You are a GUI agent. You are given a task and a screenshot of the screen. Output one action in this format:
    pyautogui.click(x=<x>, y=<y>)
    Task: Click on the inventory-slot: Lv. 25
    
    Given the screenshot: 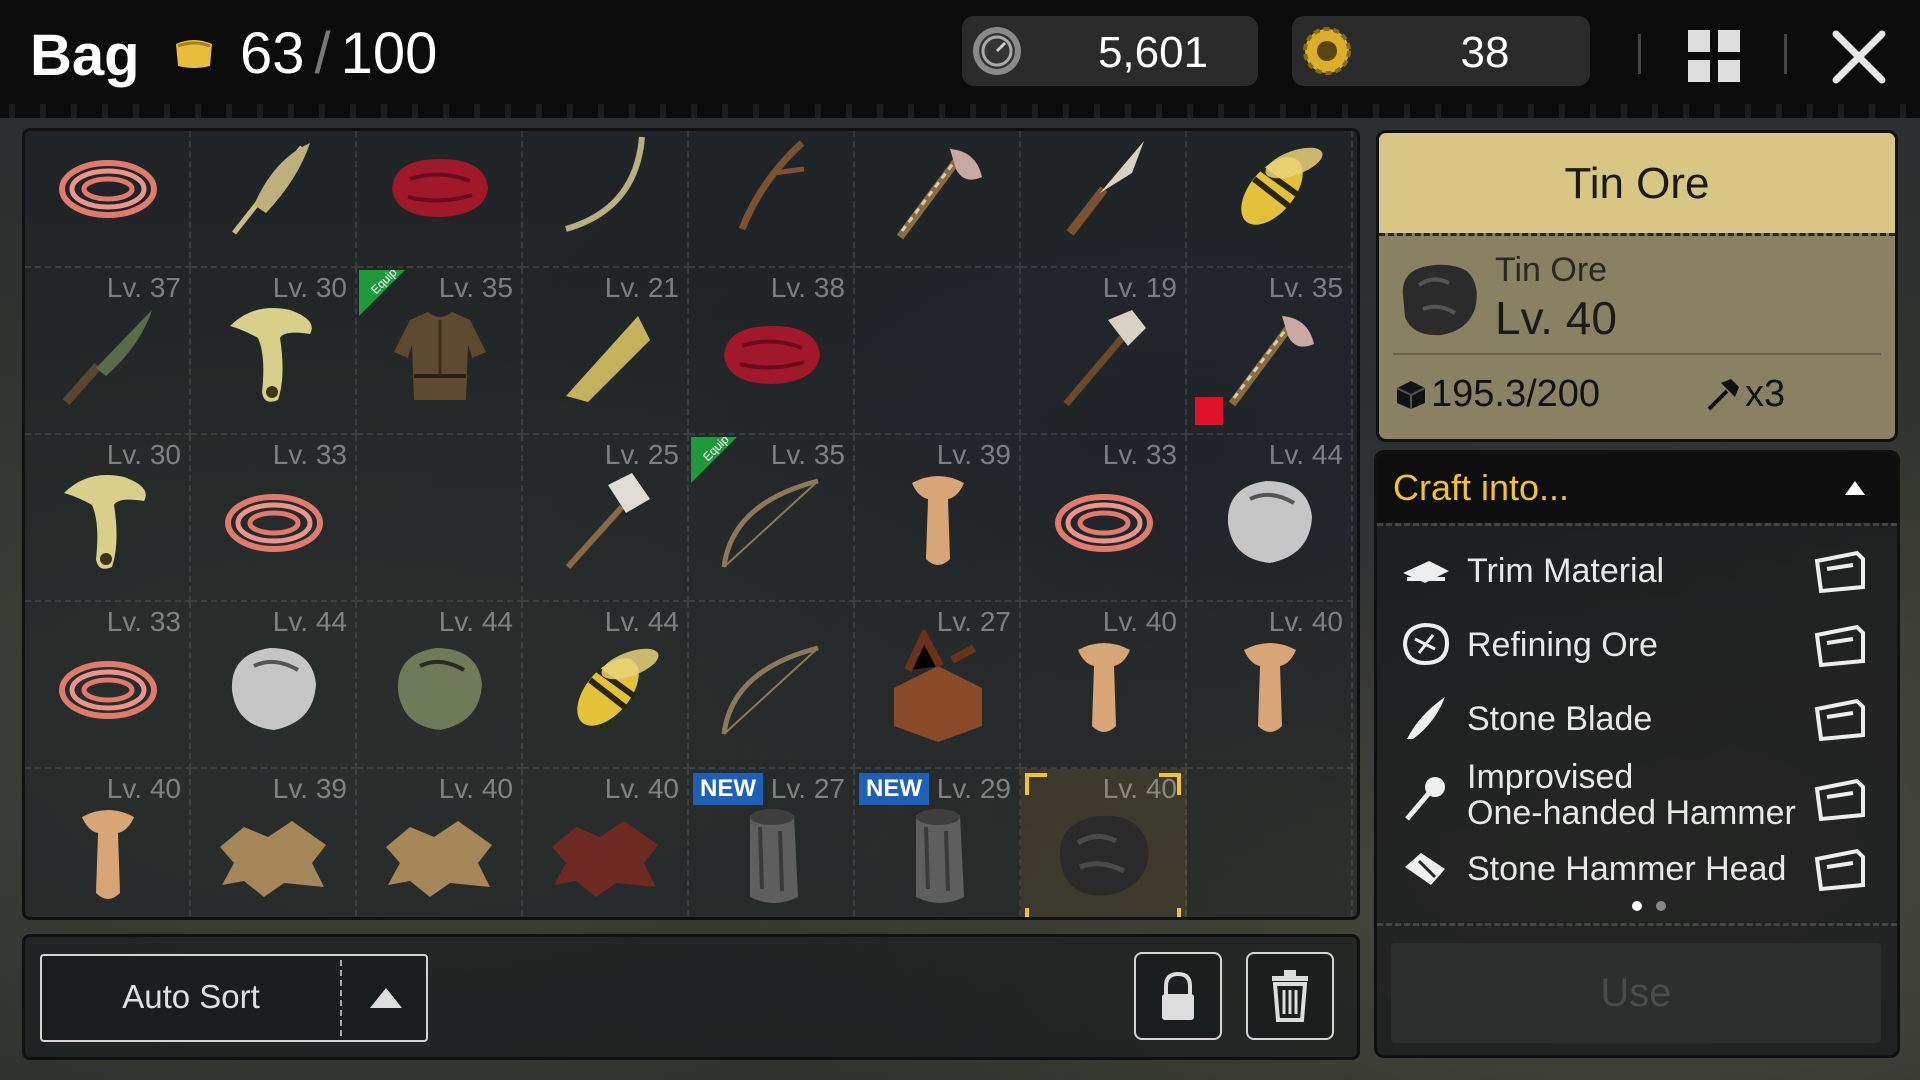 What is the action you would take?
    pyautogui.click(x=606, y=518)
    